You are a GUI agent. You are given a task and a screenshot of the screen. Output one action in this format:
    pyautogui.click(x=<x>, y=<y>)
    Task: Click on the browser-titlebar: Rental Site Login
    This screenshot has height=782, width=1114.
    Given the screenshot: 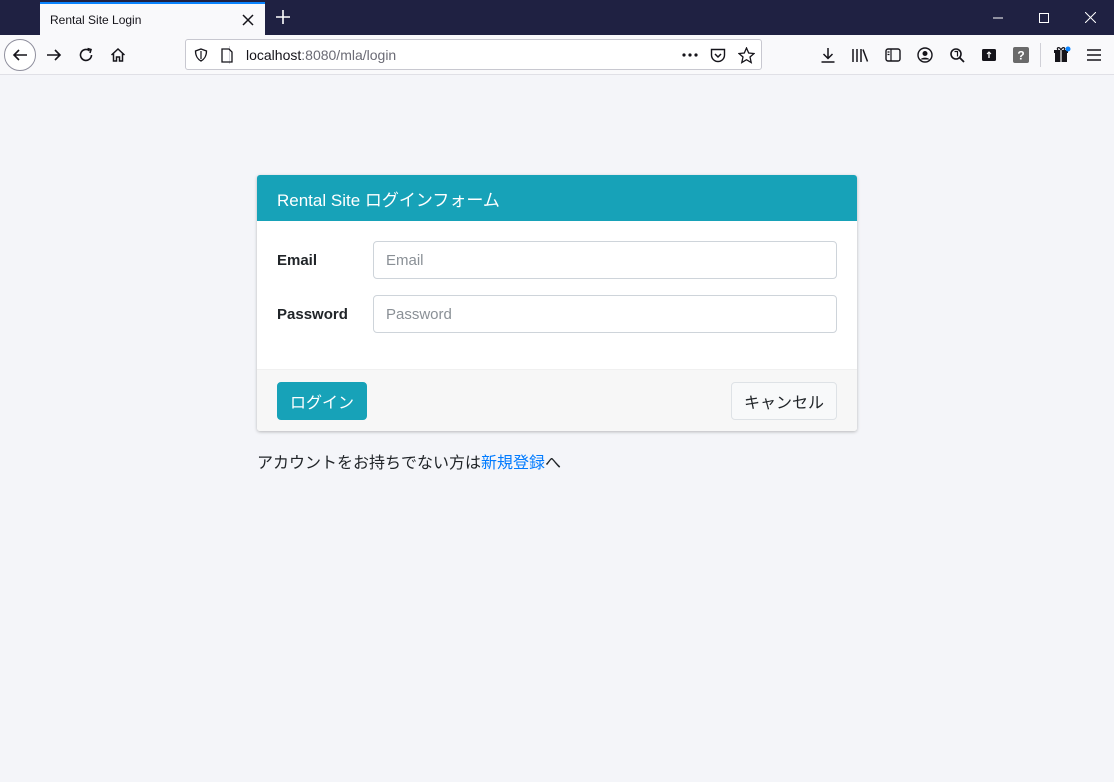 What is the action you would take?
    pyautogui.click(x=557, y=17)
    